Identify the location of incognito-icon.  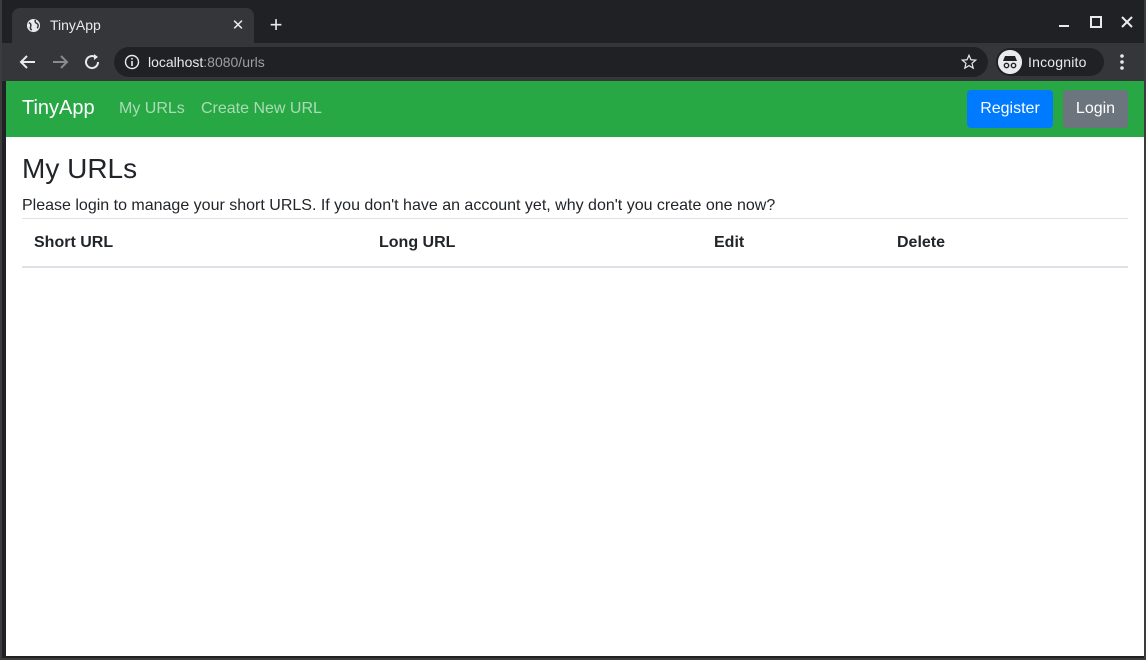
(1010, 62).